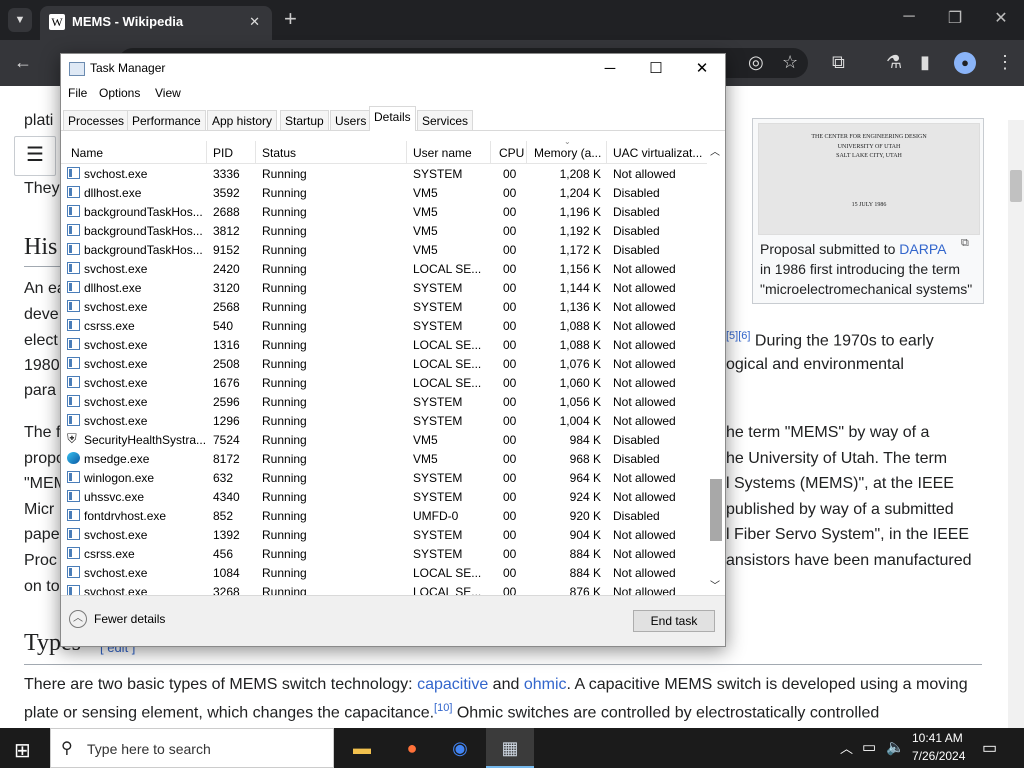 This screenshot has width=1024, height=768. Describe the element at coordinates (955, 18) in the screenshot. I see `restore-icon: ❐` at that location.